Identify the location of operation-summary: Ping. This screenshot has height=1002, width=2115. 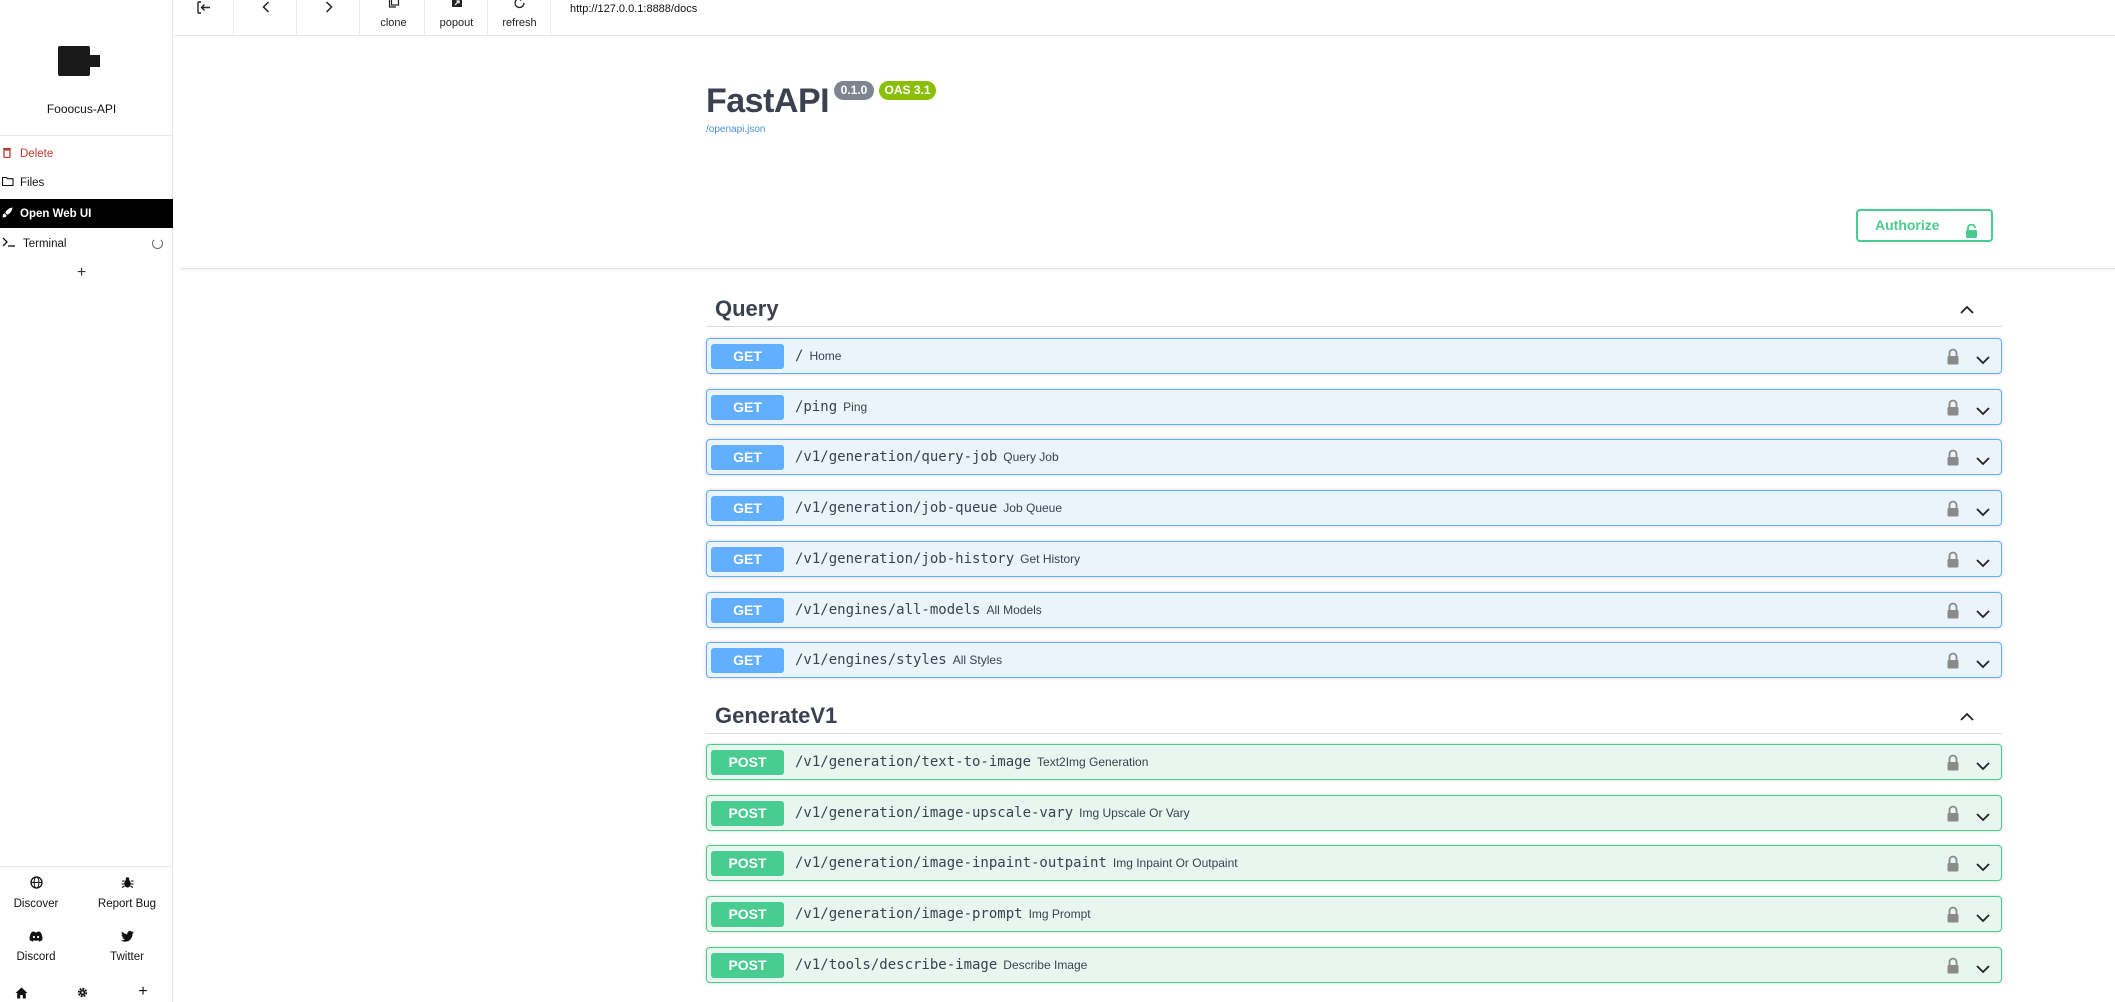
(855, 406).